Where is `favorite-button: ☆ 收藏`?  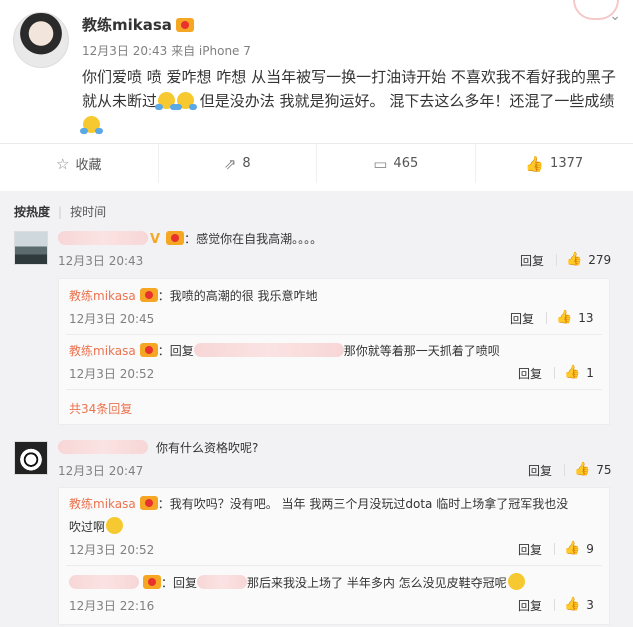 favorite-button: ☆ 收藏 is located at coordinates (79, 163).